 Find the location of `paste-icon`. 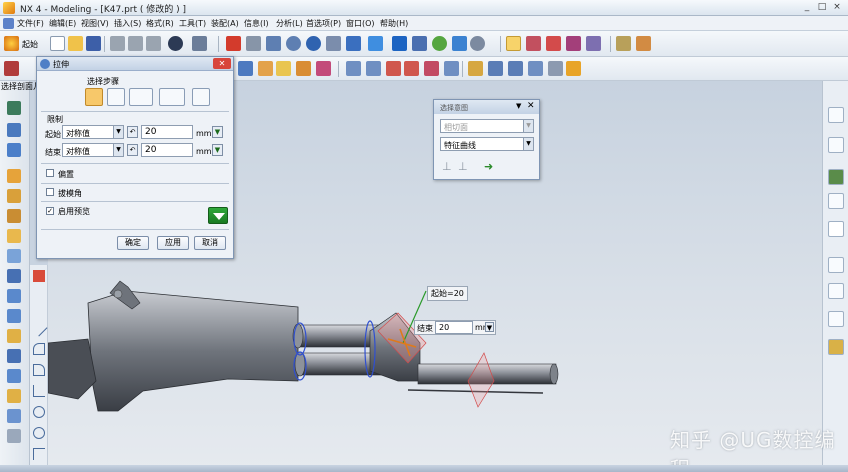

paste-icon is located at coordinates (153, 43).